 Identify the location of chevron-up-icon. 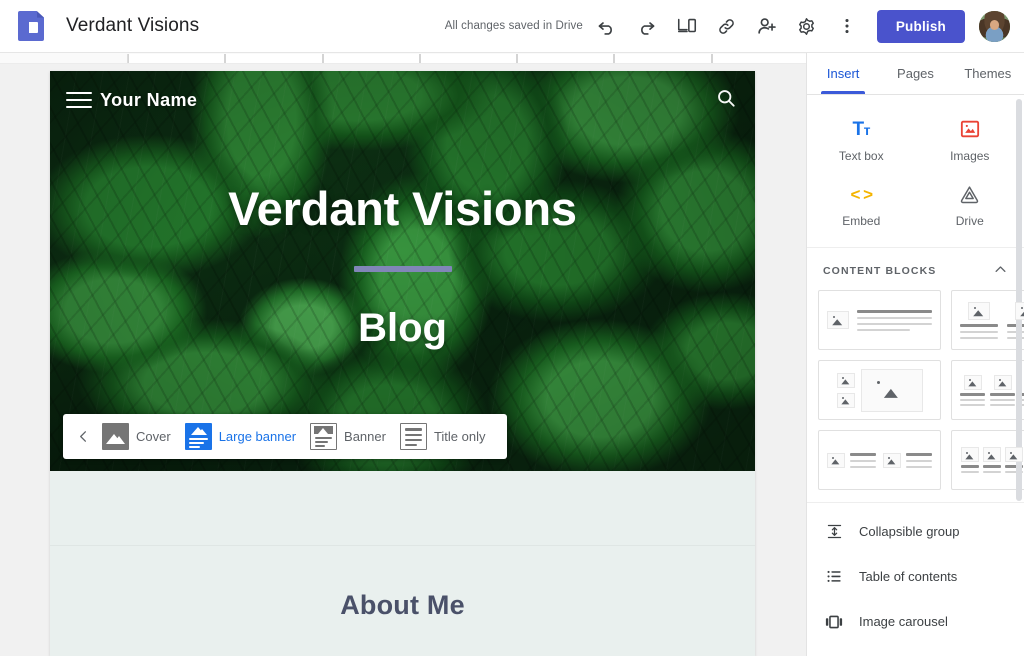
(1000, 271).